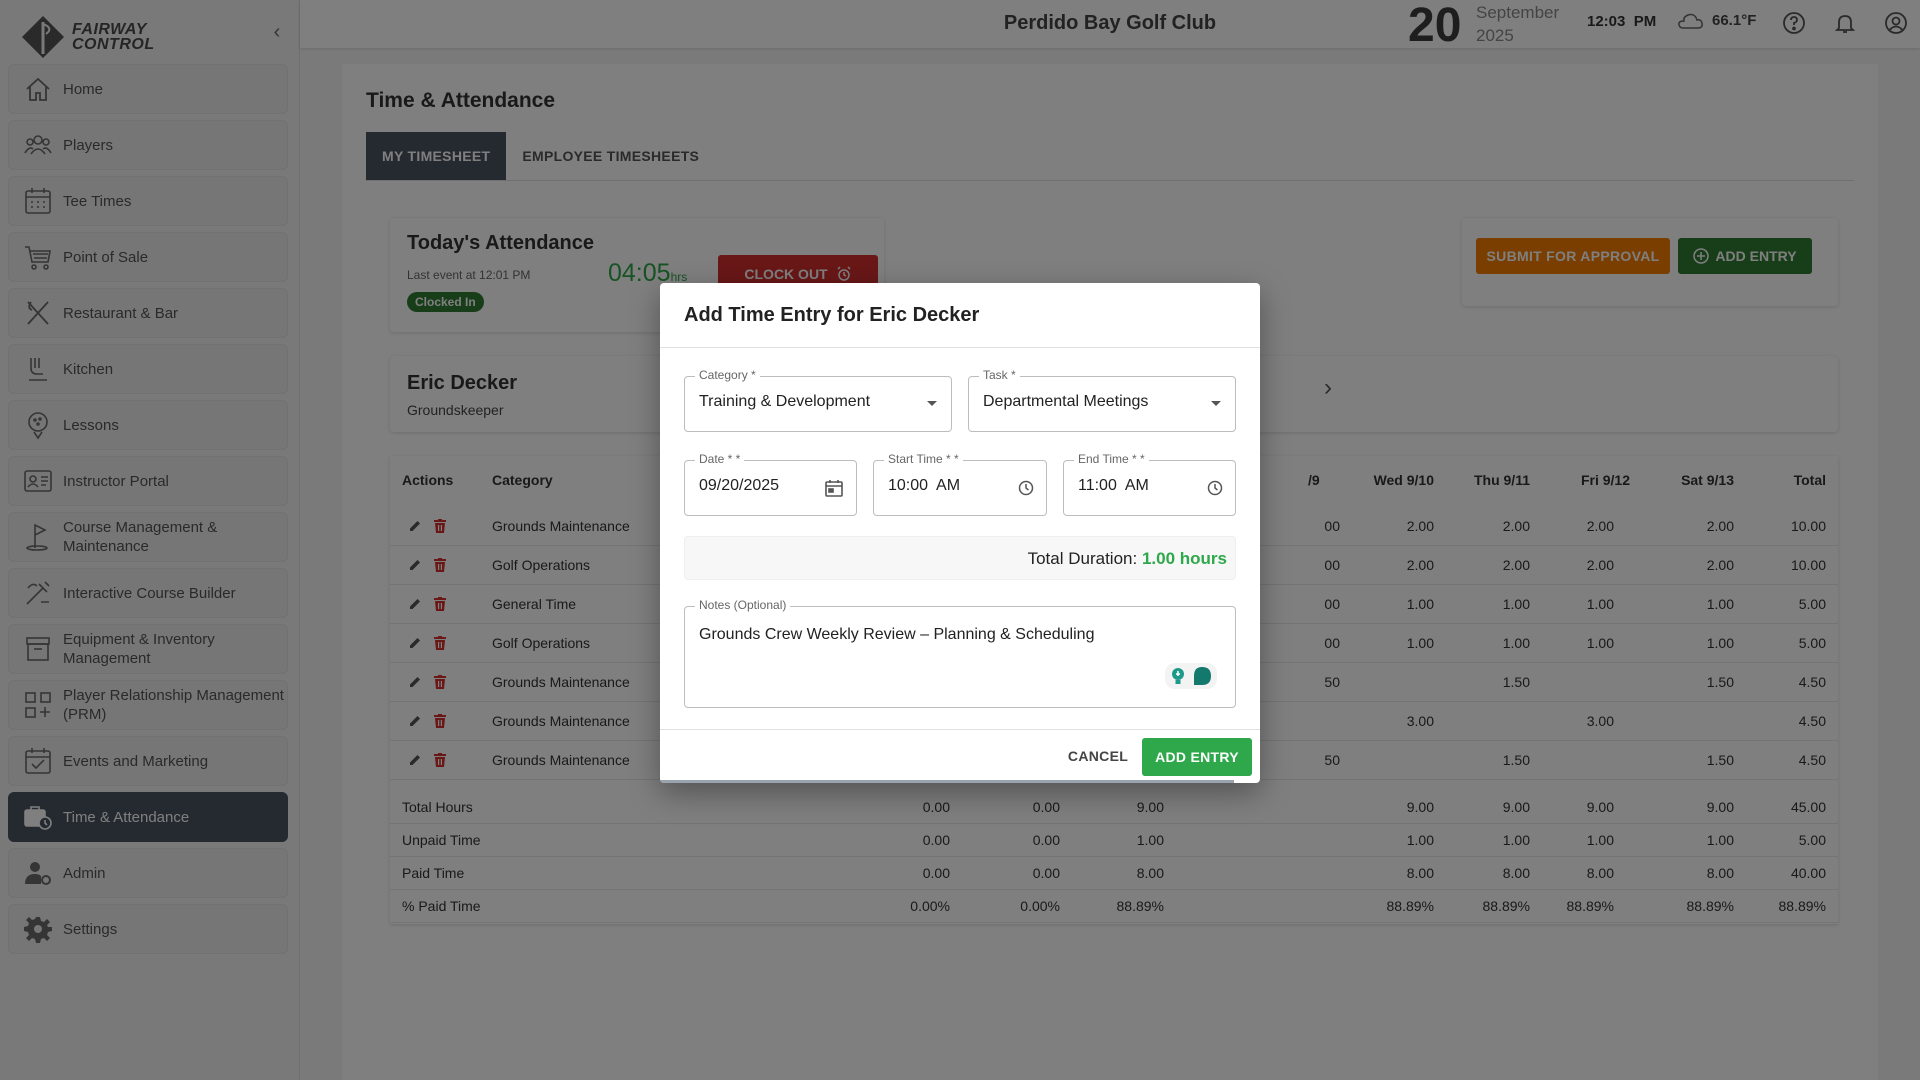 This screenshot has height=1080, width=1920. Describe the element at coordinates (1197, 757) in the screenshot. I see `add-entry-submit-button: ADD ENTRY` at that location.